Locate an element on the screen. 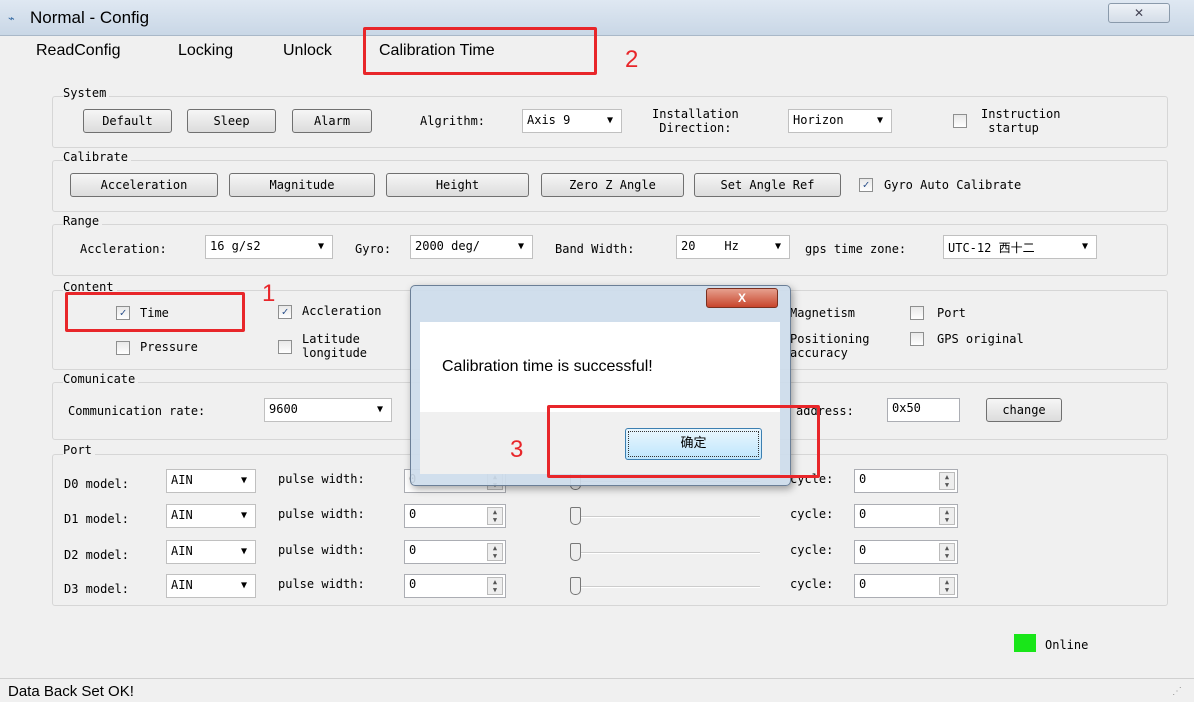 The image size is (1194, 702). gps-original-label: GPS original is located at coordinates (980, 339).